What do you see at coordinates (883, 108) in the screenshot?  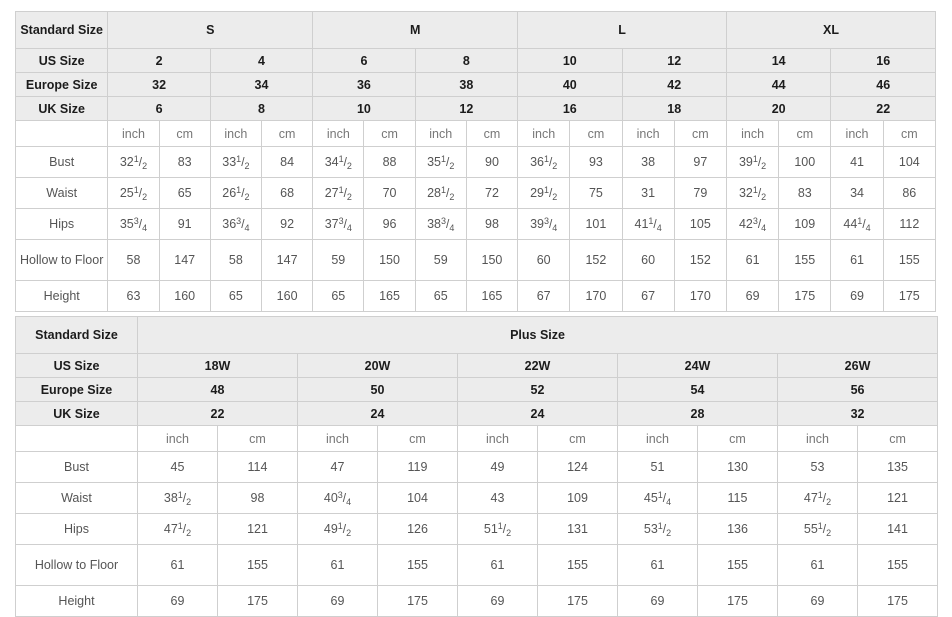 I see `uk-size-value: 22` at bounding box center [883, 108].